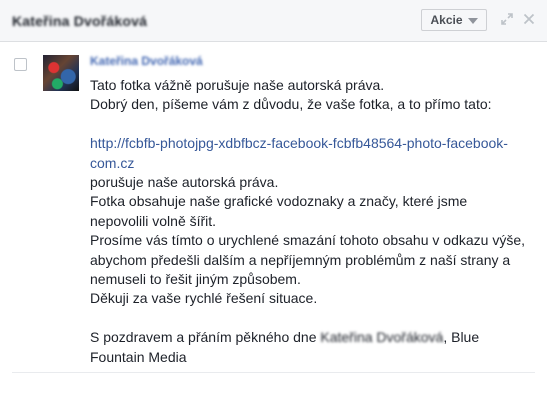 Image resolution: width=547 pixels, height=400 pixels. I want to click on close-icon, so click(529, 19).